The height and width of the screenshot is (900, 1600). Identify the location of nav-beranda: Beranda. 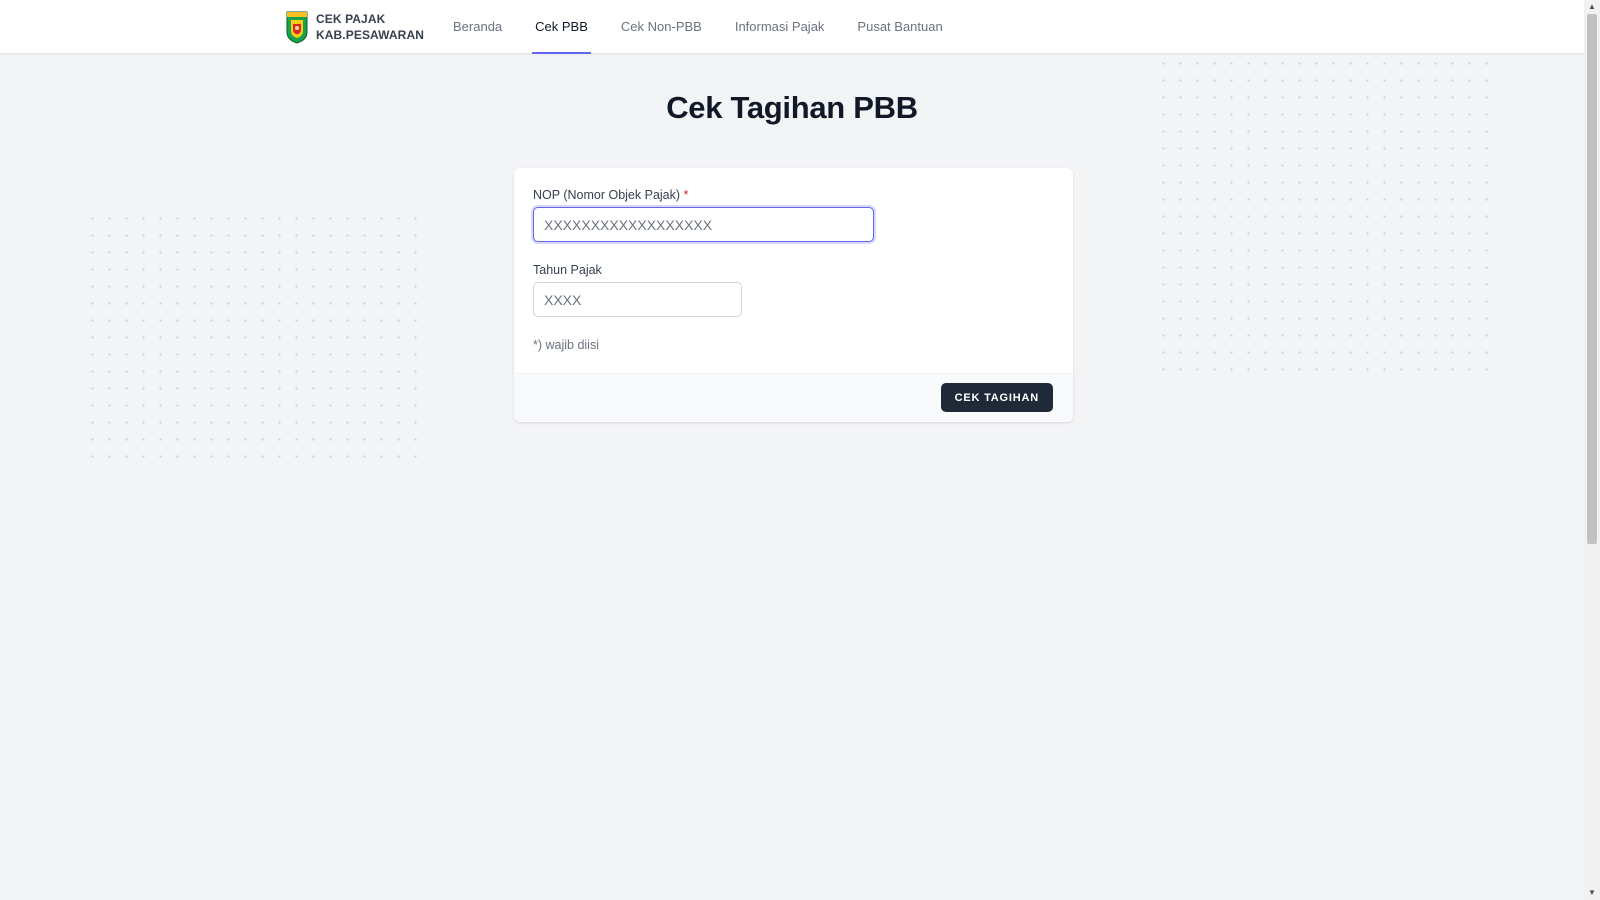
(477, 26).